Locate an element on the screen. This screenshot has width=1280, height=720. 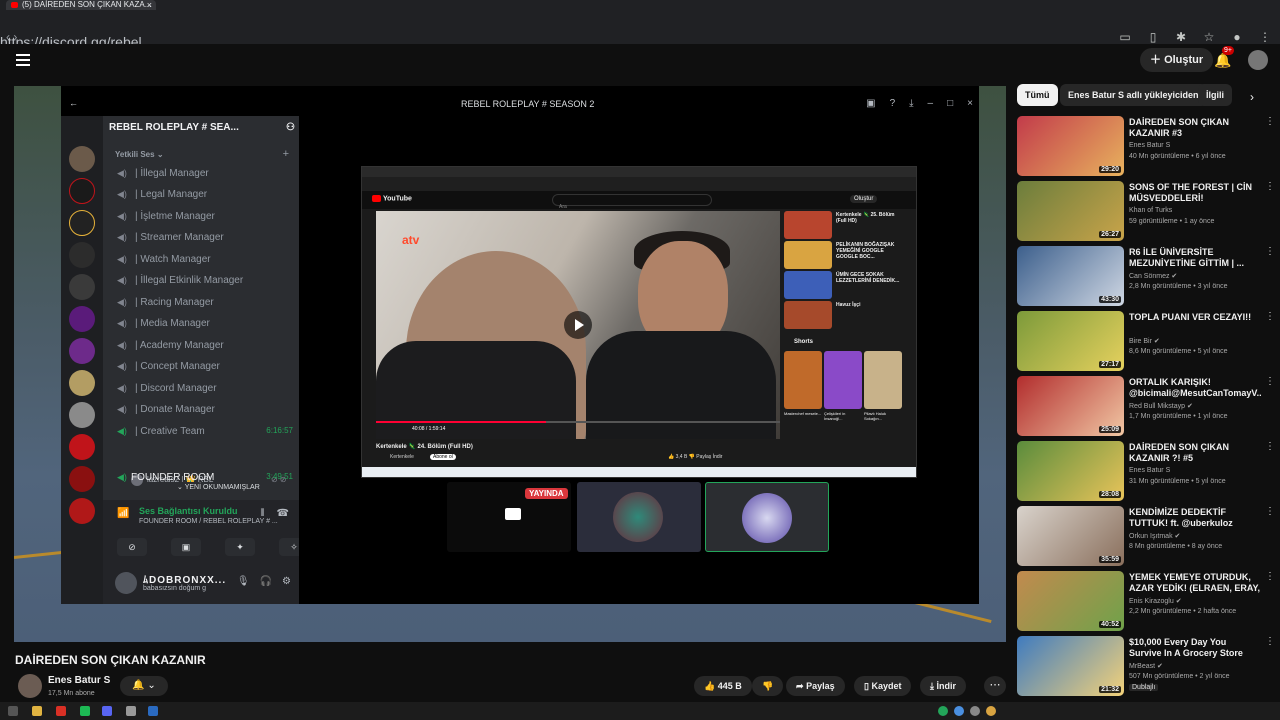
steam-icon is located at coordinates (153, 711).